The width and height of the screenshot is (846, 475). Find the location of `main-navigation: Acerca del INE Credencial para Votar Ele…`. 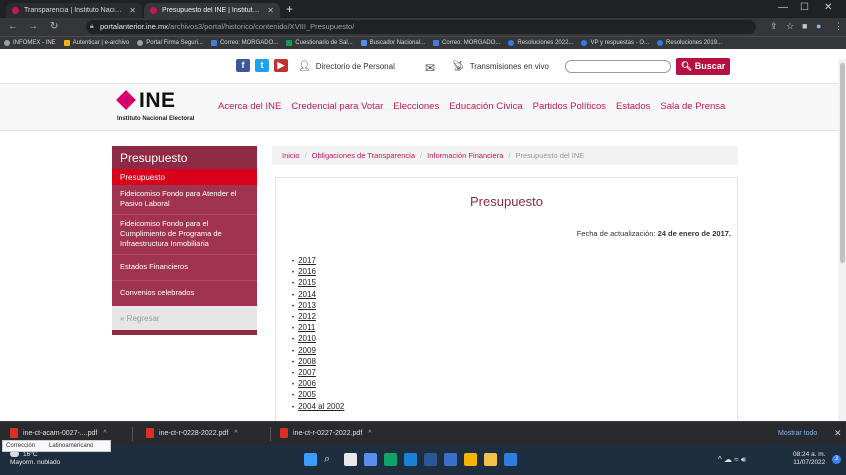

main-navigation: Acerca del INE Credencial para Votar Ele… is located at coordinates (476, 106).